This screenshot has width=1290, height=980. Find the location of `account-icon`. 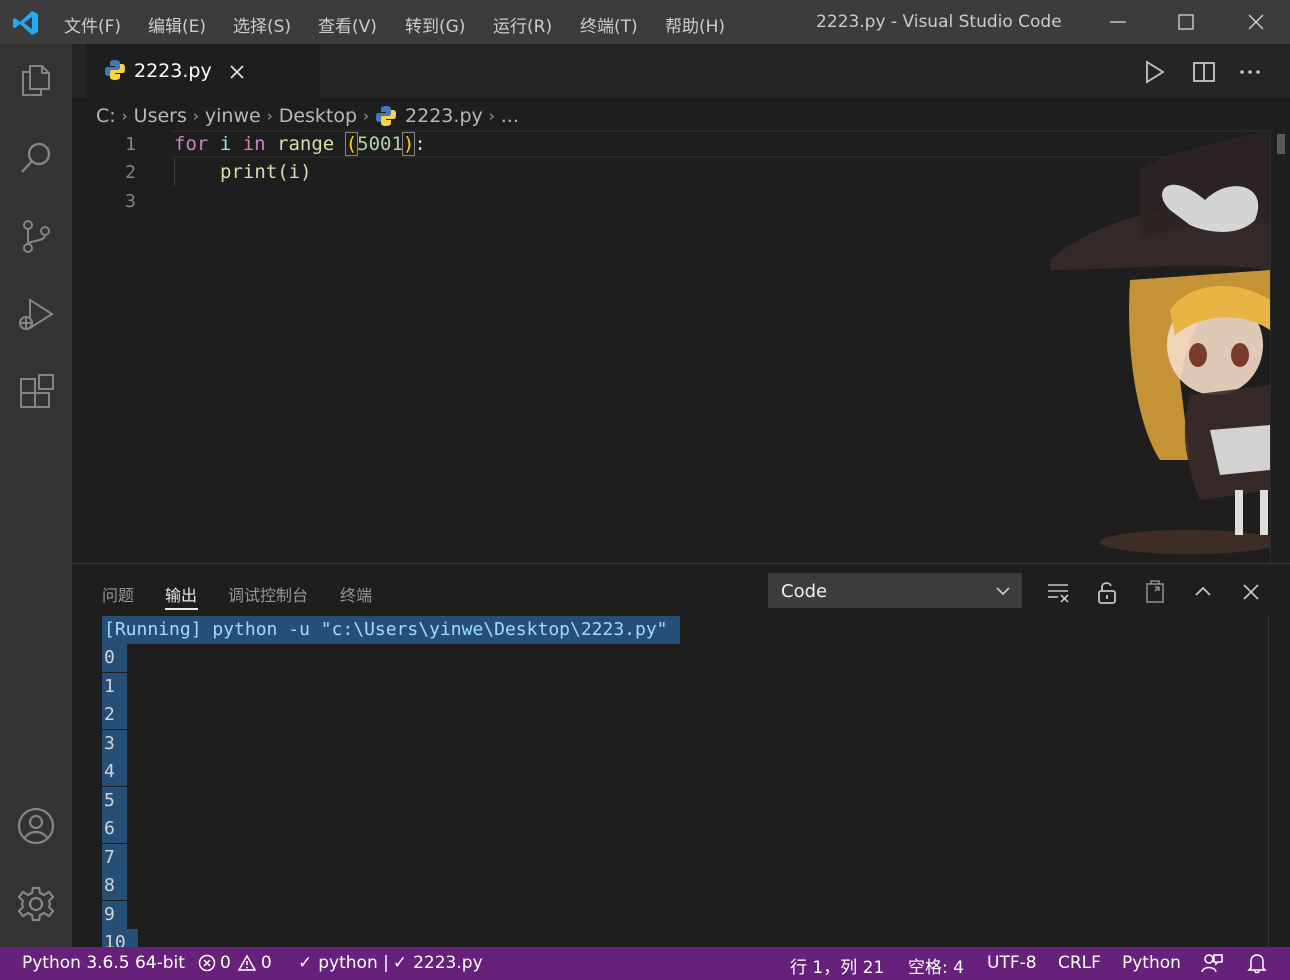

account-icon is located at coordinates (36, 826).